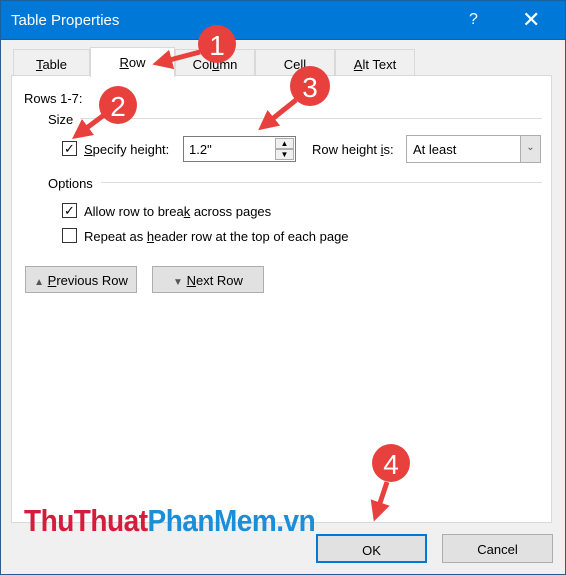  I want to click on svg-text: 3, so click(310, 87).